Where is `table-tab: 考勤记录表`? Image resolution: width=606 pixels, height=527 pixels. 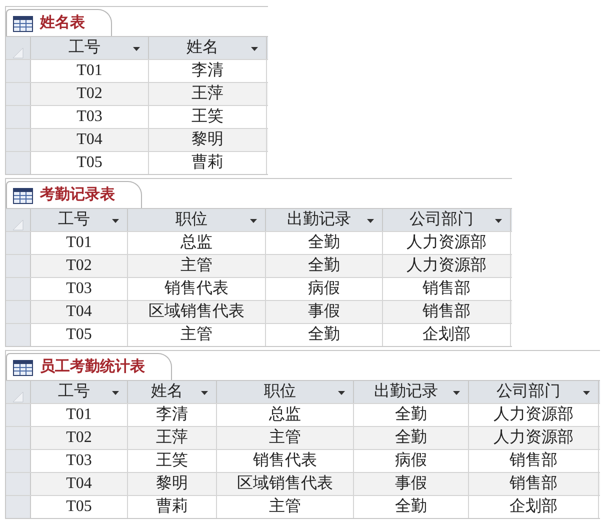
table-tab: 考勤记录表 is located at coordinates (74, 195).